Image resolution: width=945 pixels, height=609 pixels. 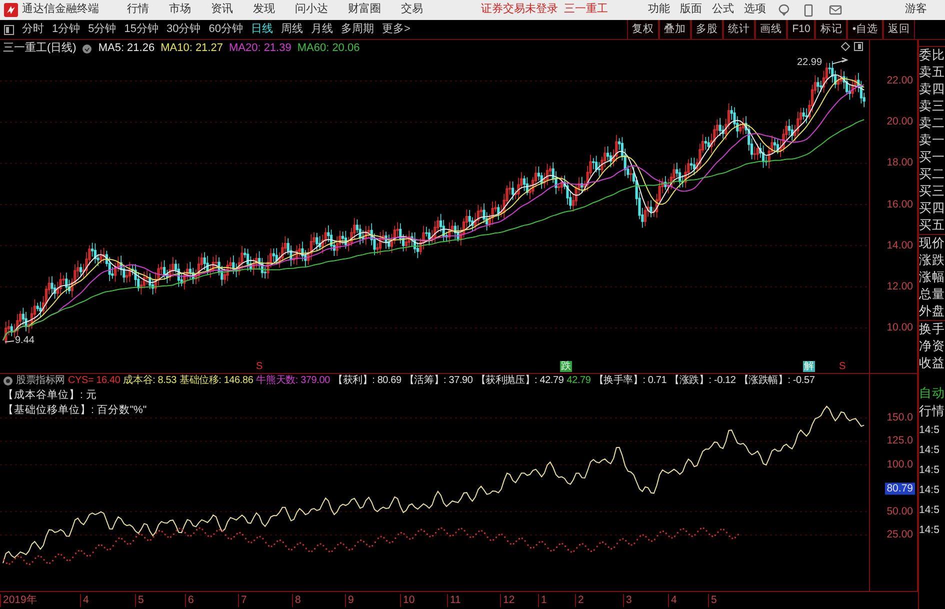 What do you see at coordinates (259, 366) in the screenshot?
I see `signal-marker: S` at bounding box center [259, 366].